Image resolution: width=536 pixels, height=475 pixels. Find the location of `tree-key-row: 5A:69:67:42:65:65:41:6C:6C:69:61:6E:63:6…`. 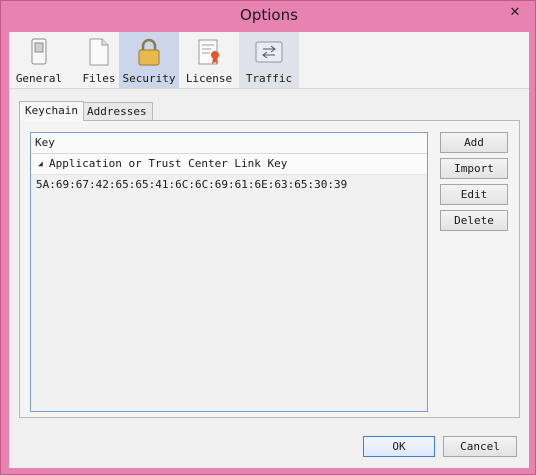

tree-key-row: 5A:69:67:42:65:65:41:6C:6C:69:61:6E:63:6… is located at coordinates (191, 185).